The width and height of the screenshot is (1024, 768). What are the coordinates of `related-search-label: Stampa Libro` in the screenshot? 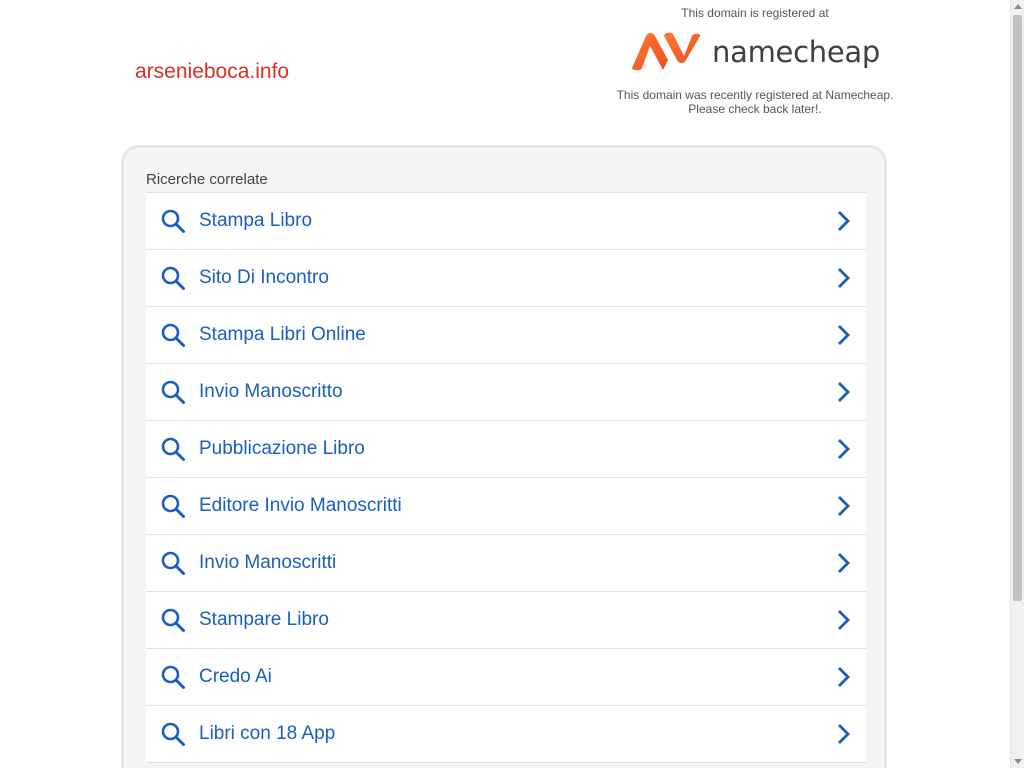 It's located at (256, 220).